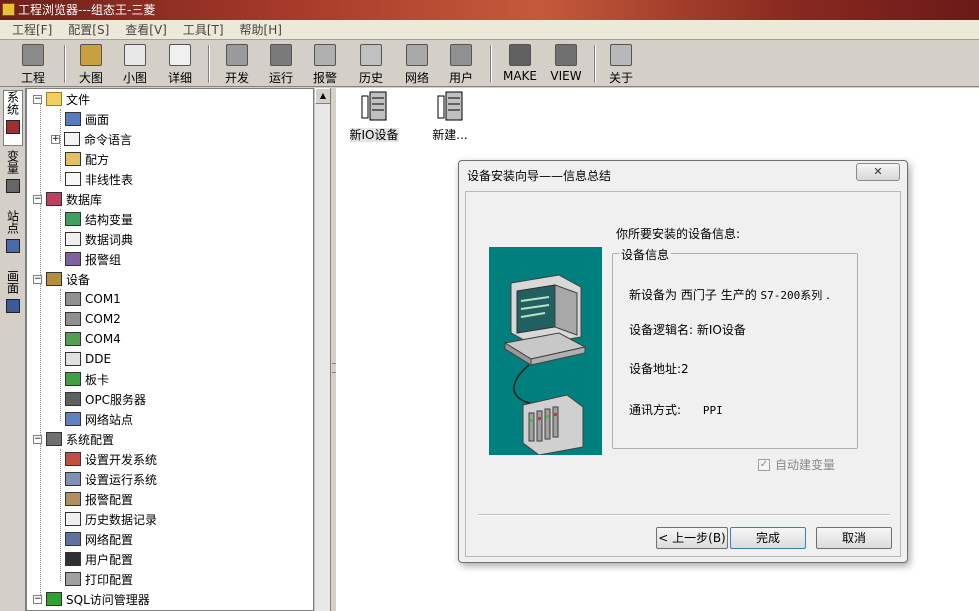  I want to click on tree-database: − 数据库, so click(67, 199).